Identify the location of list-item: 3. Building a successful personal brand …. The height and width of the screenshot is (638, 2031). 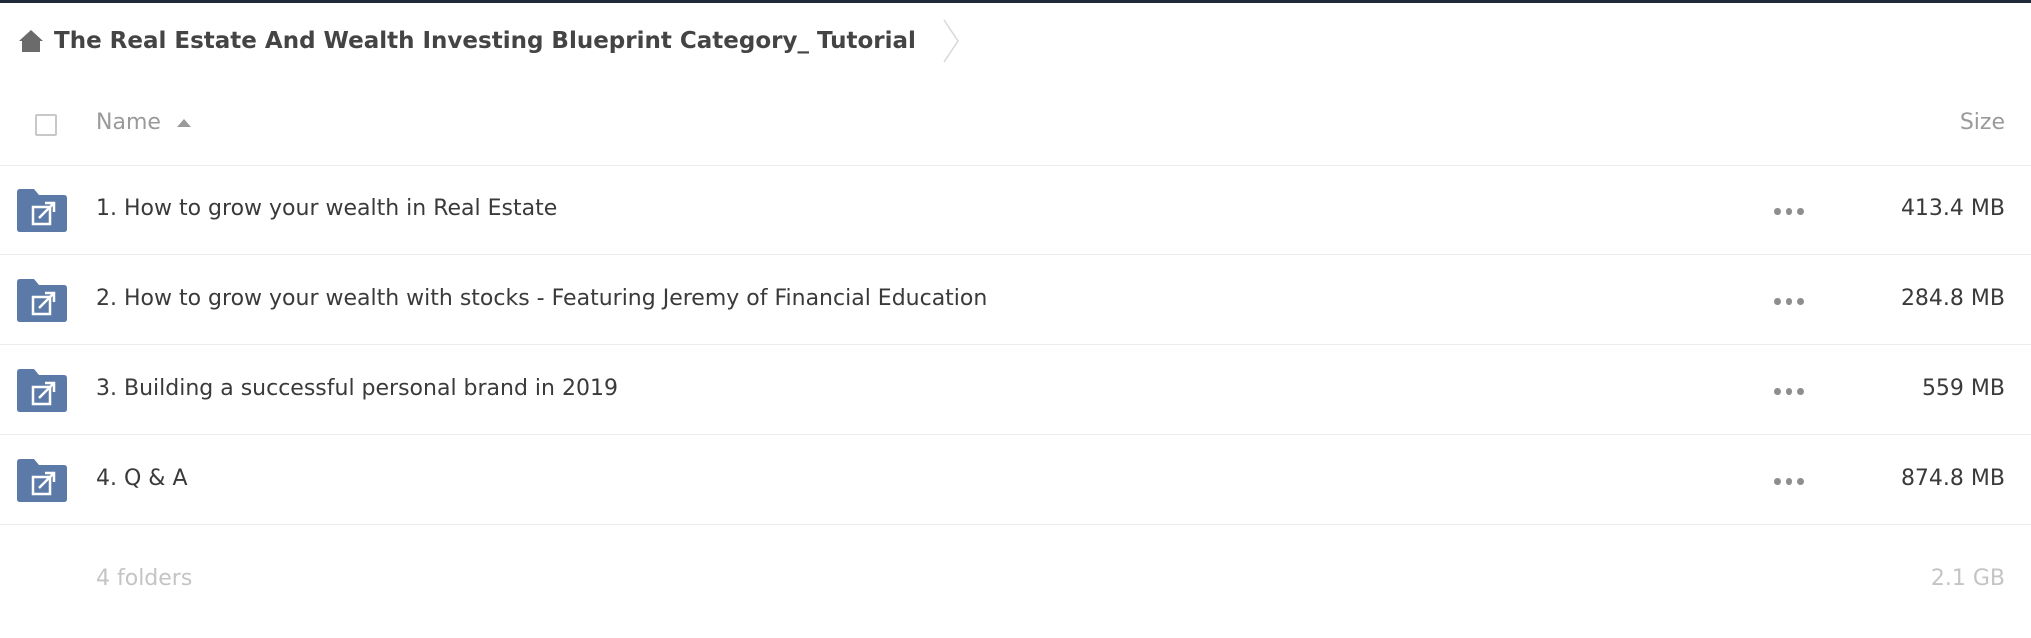
(1015, 390).